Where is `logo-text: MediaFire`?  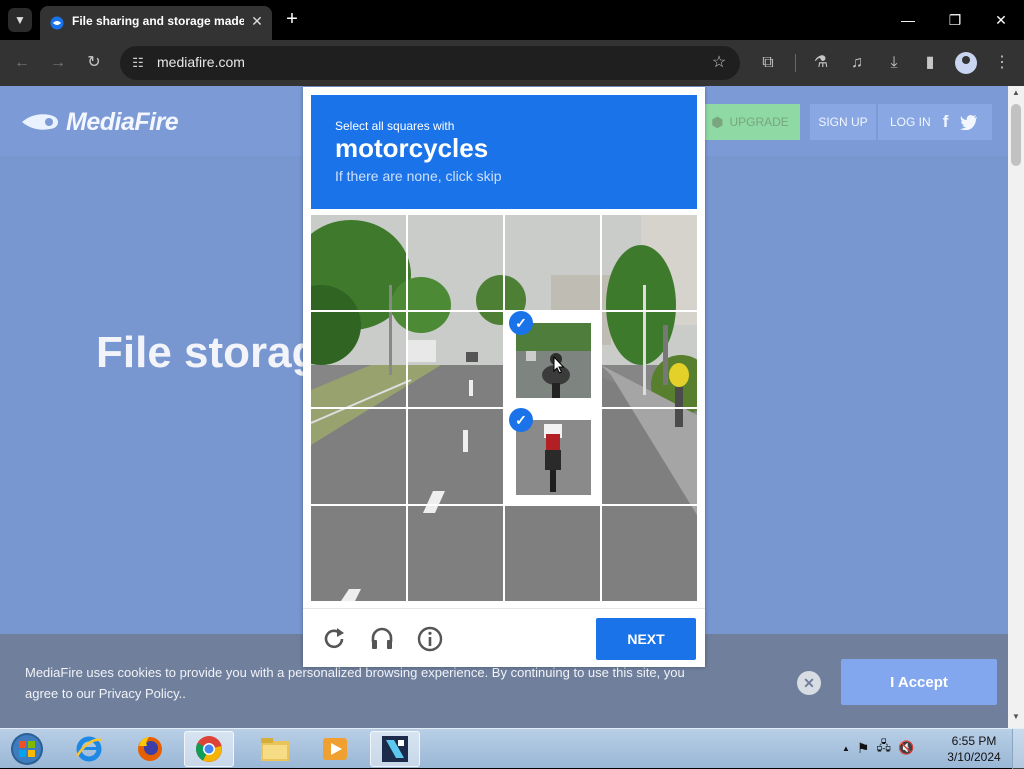 logo-text: MediaFire is located at coordinates (122, 121).